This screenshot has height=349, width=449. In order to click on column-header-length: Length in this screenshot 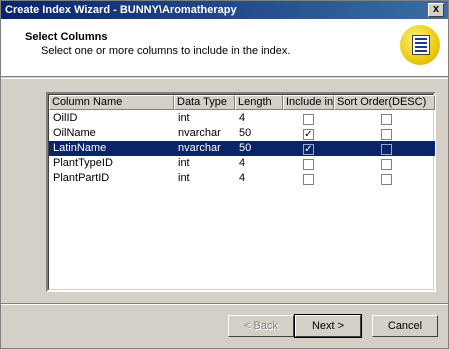, I will do `click(259, 102)`.